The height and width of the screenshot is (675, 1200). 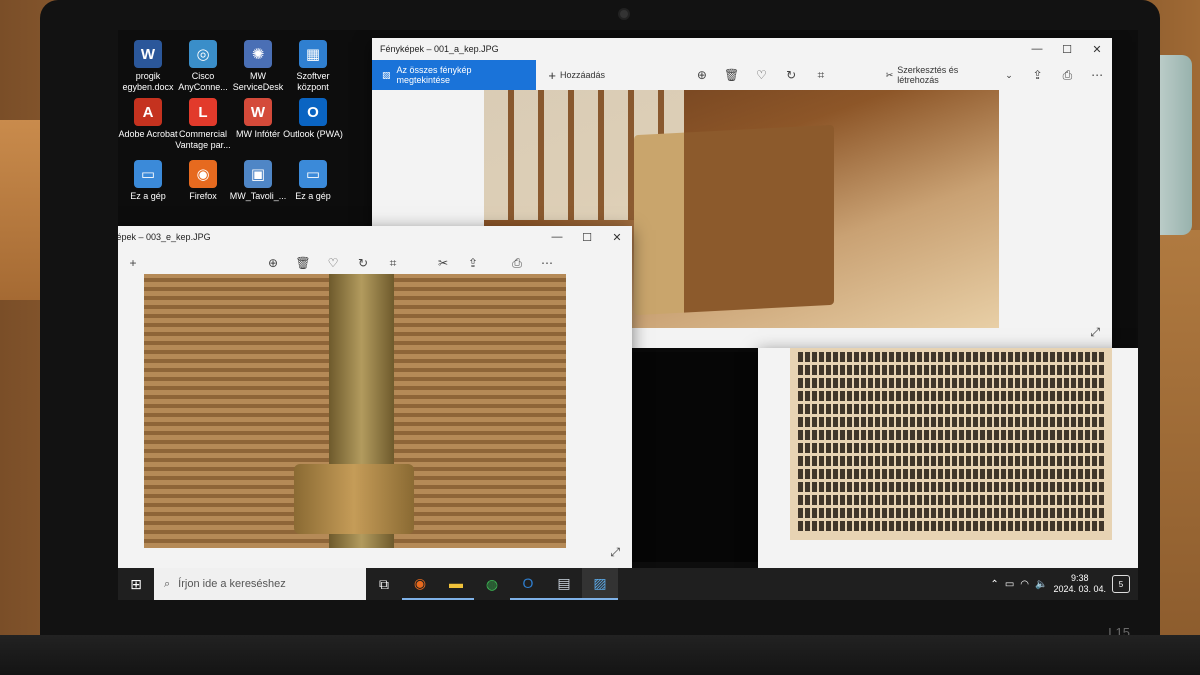 I want to click on system-tray: ⌃ ▭ ◠ 🔈 9:38 2024. 03. 04. 5, so click(x=1064, y=584).